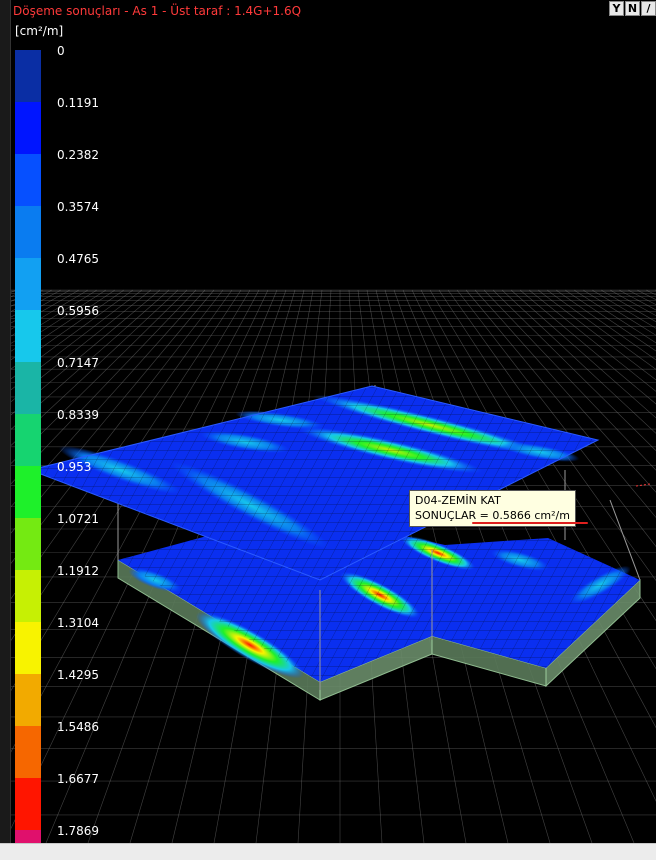 The width and height of the screenshot is (656, 860). I want to click on view-toolbar: Y N /, so click(632, 8).